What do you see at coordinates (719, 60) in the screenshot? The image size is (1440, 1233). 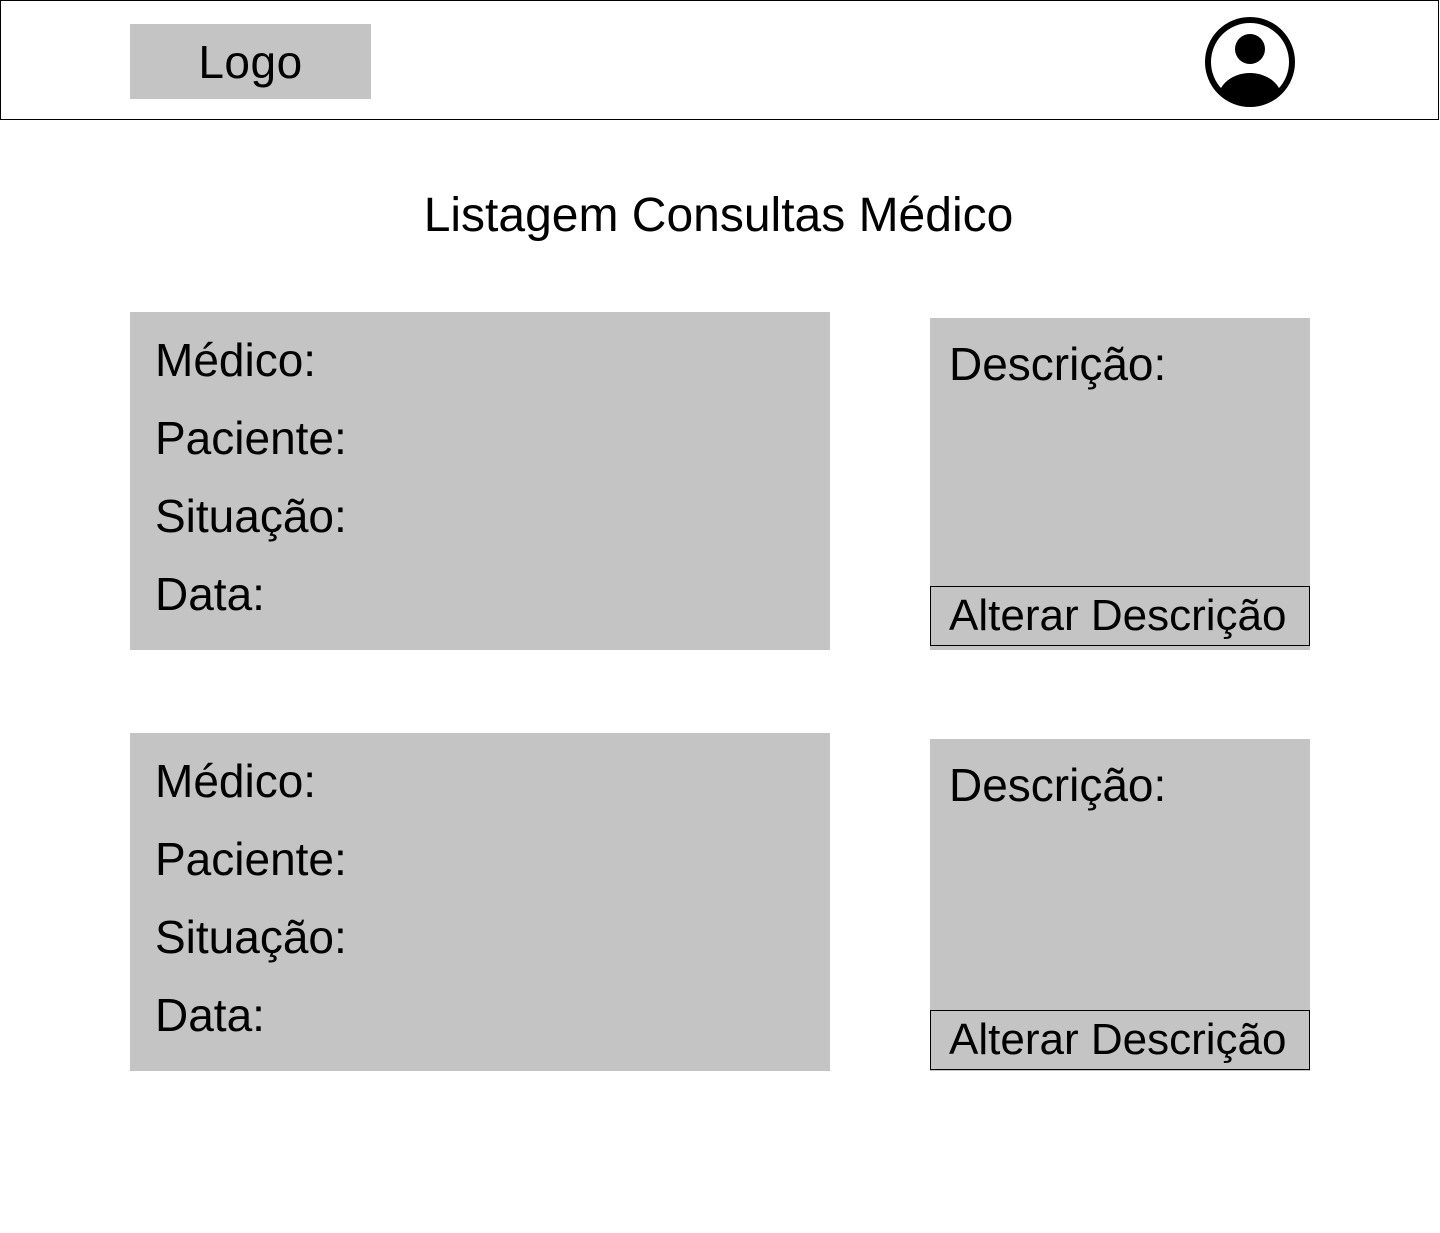 I see `top-header: Logo` at bounding box center [719, 60].